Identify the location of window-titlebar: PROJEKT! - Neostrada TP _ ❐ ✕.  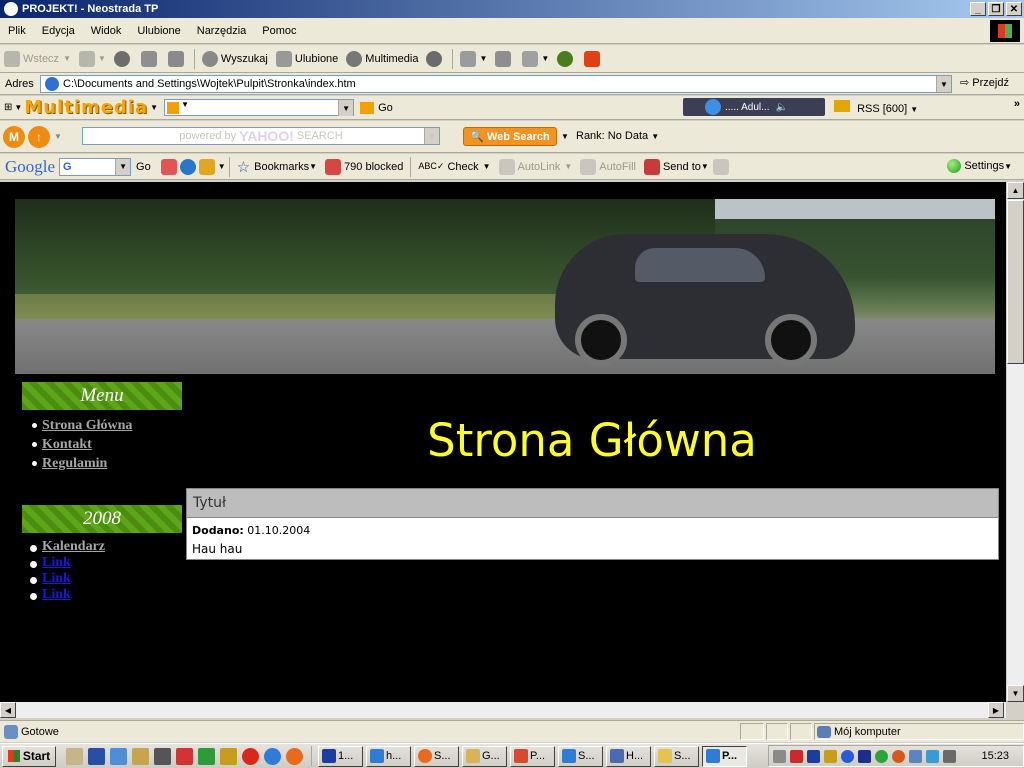
(512, 9).